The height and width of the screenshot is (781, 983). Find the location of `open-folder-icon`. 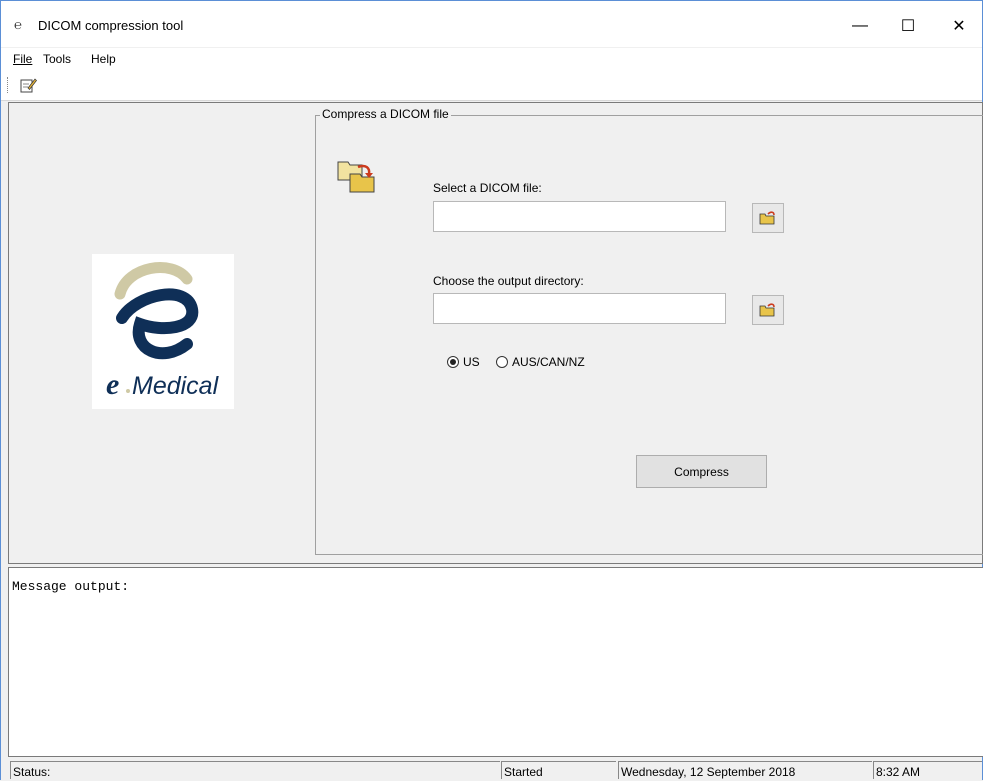

open-folder-icon is located at coordinates (356, 177).